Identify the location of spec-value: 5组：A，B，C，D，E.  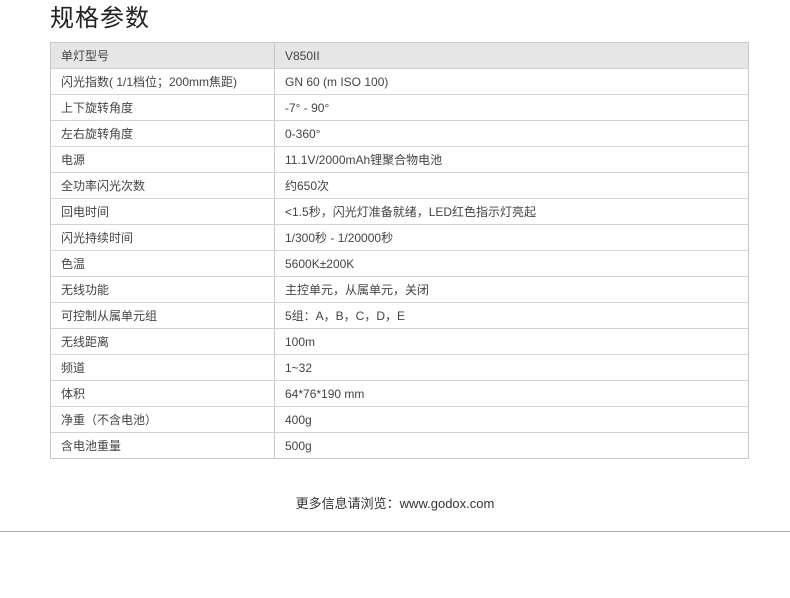
(511, 315).